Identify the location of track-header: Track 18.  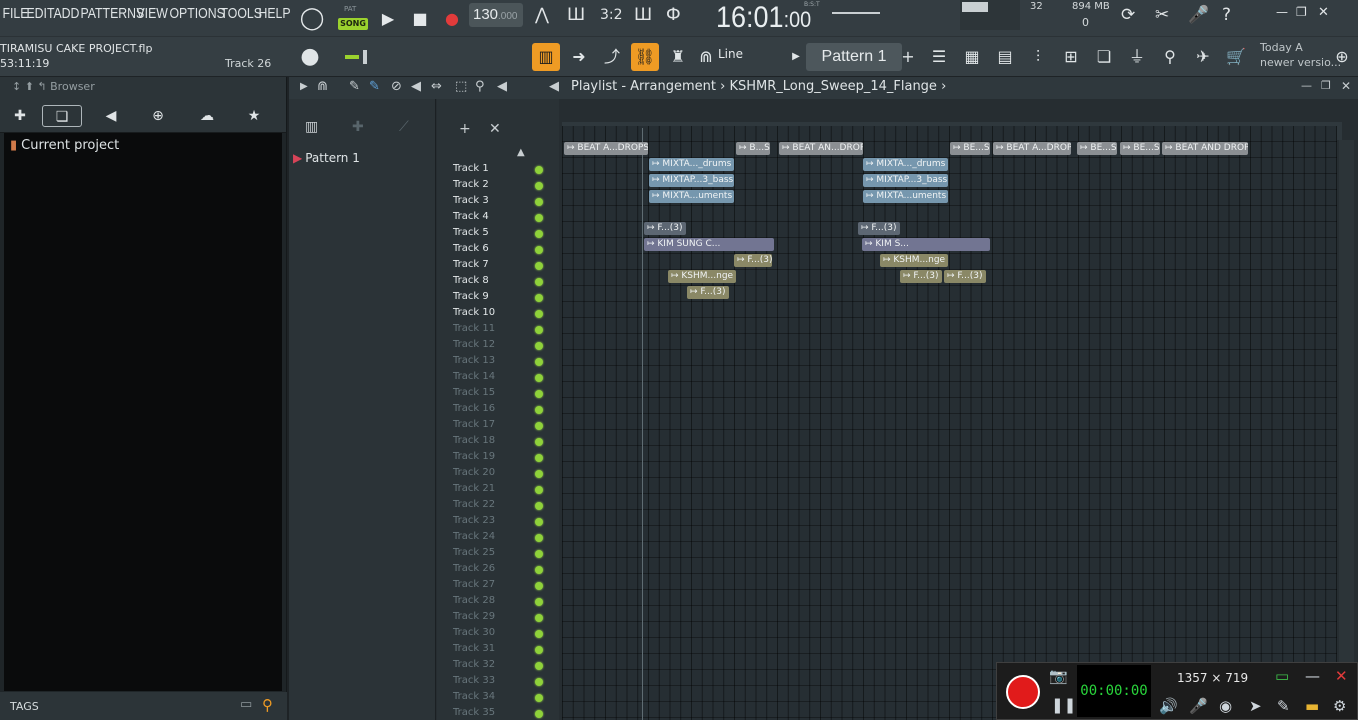
(498, 442).